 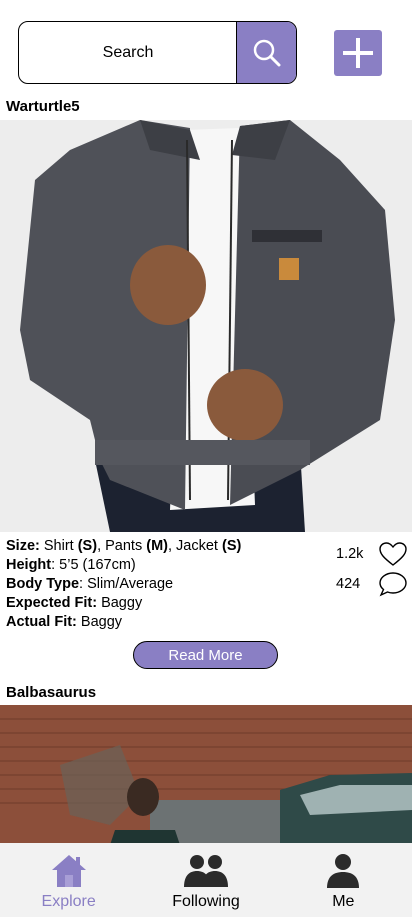 I want to click on size-pants: (M), so click(x=157, y=546).